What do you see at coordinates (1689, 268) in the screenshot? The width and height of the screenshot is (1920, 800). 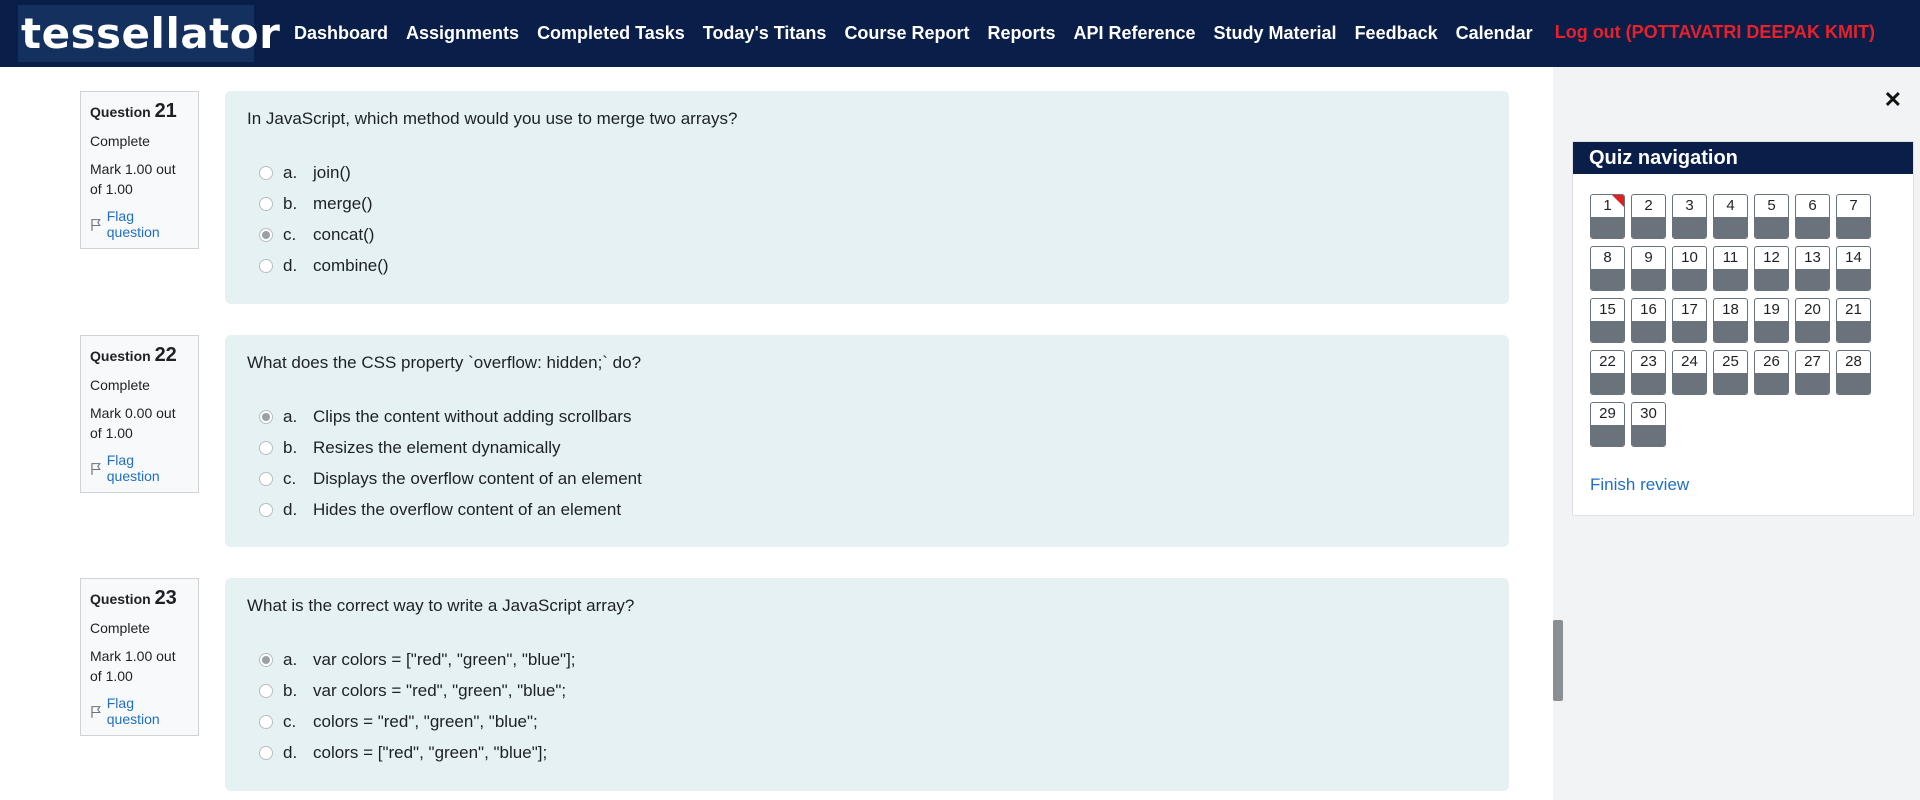 I see `quiz-nav-button-10: 10` at bounding box center [1689, 268].